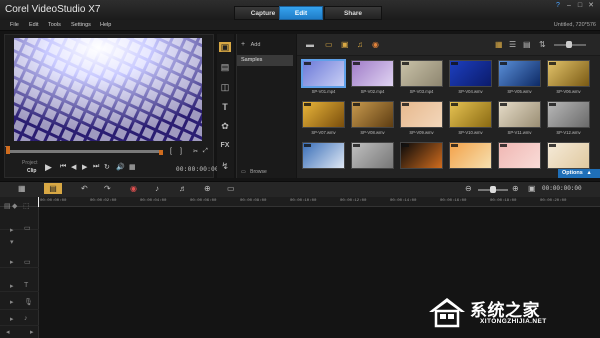  What do you see at coordinates (107, 188) in the screenshot?
I see `redo-icon: ↷` at bounding box center [107, 188].